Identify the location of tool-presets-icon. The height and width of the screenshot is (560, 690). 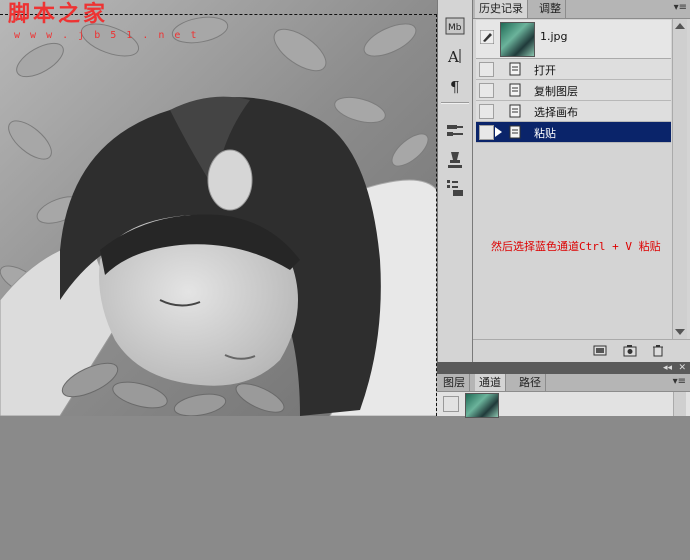
(455, 188).